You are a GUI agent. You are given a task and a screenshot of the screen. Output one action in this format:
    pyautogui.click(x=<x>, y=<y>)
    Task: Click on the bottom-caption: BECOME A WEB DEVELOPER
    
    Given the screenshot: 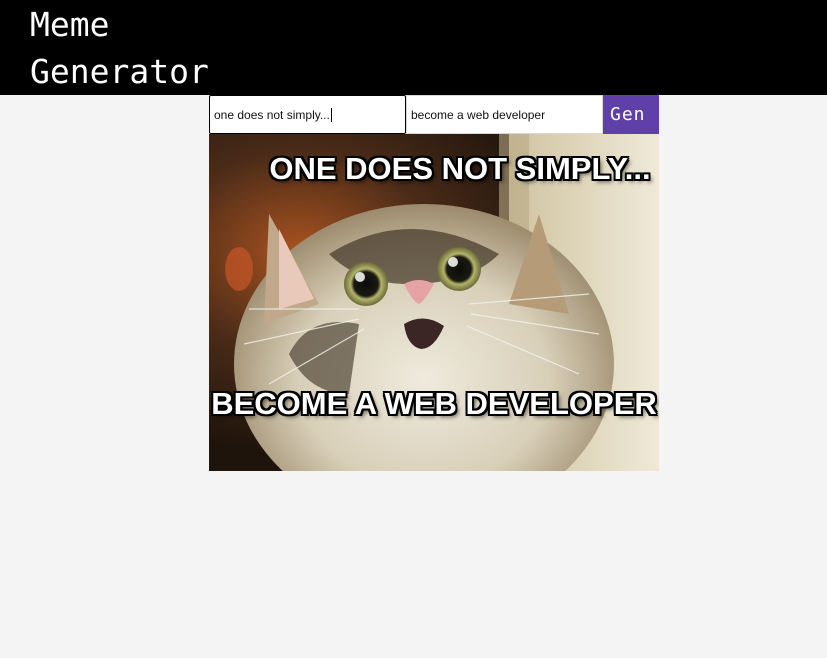 What is the action you would take?
    pyautogui.click(x=434, y=403)
    